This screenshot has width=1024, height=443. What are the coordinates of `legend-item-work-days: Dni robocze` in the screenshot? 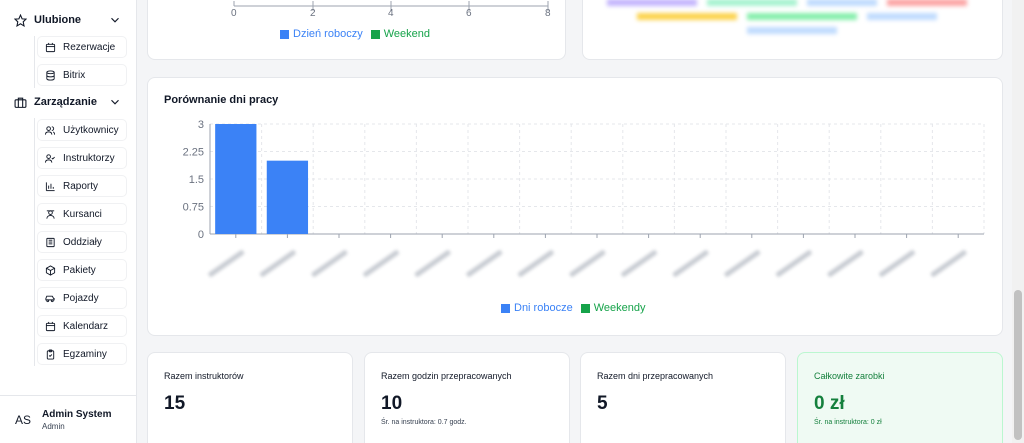 It's located at (537, 308).